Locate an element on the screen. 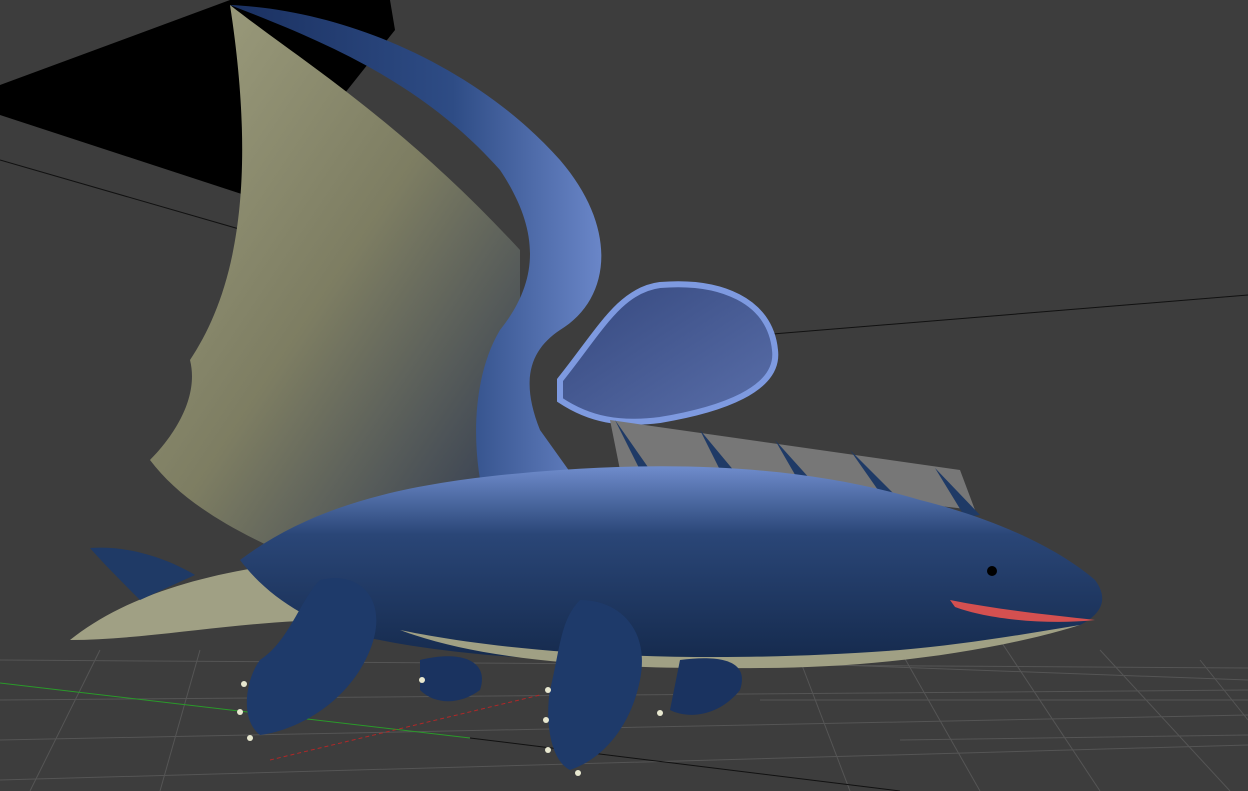  axis-z-line-far is located at coordinates (685, 764).